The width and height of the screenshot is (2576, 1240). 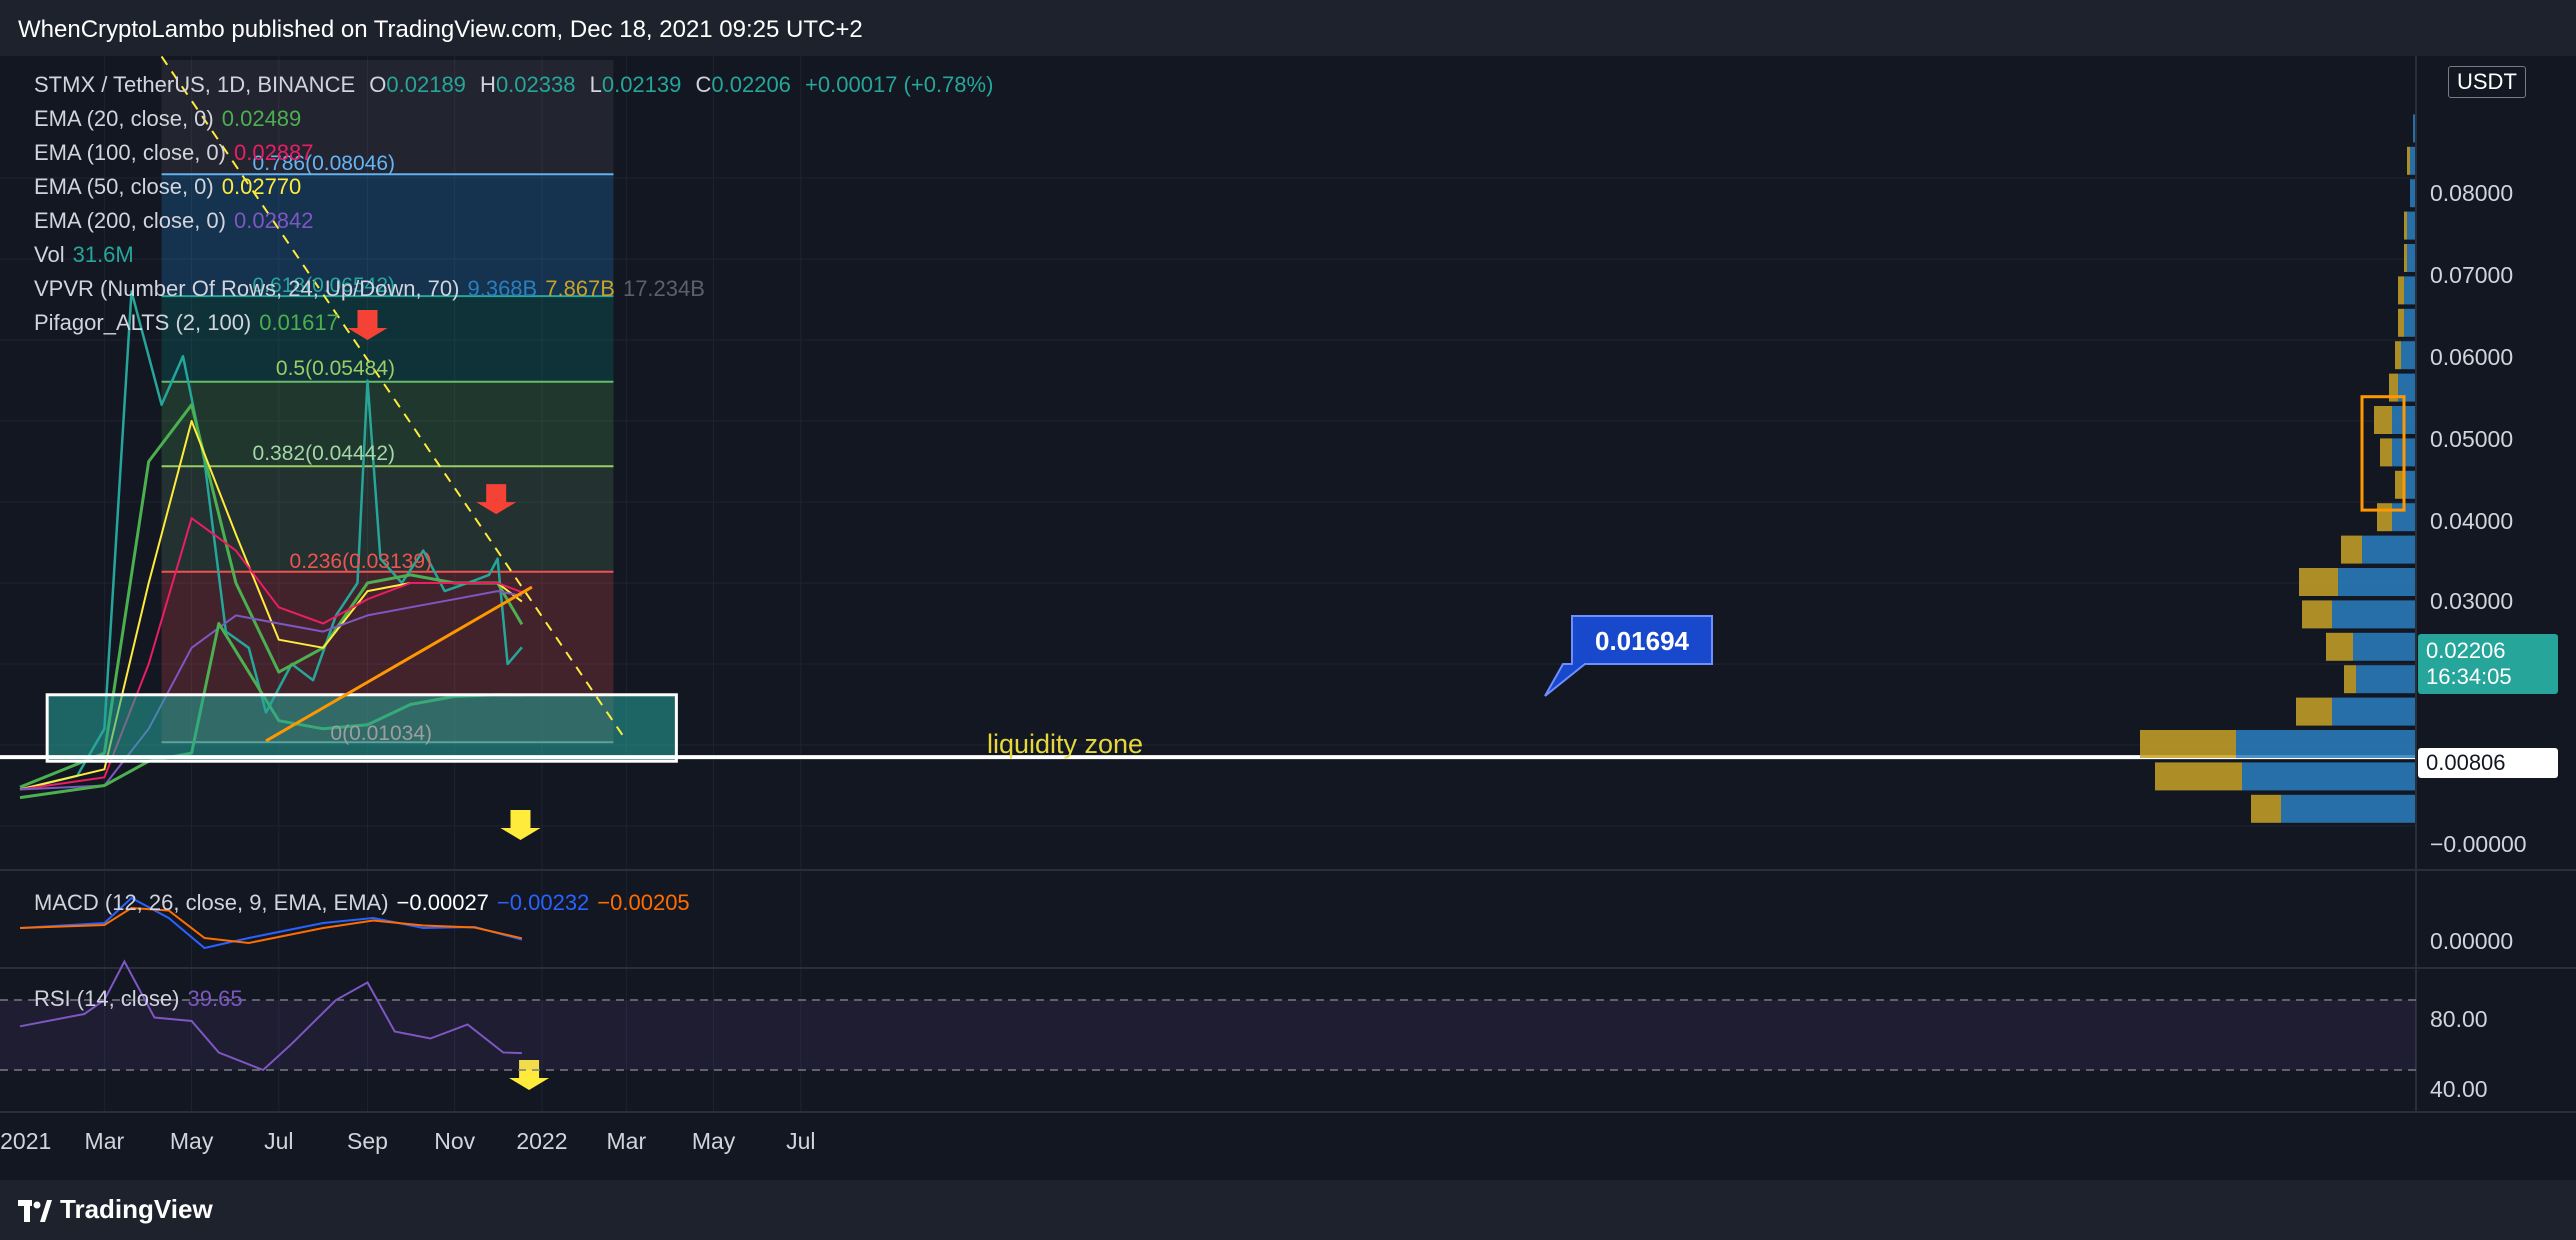 I want to click on rsi-axis-tick-label: 40.00, so click(x=2459, y=1089).